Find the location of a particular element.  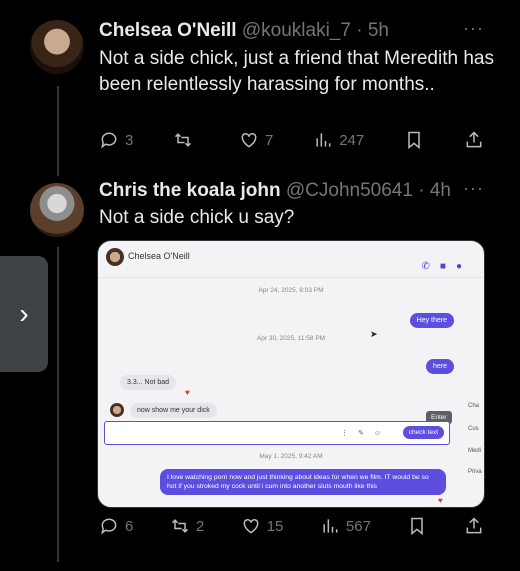

side-label: Cus is located at coordinates (473, 429).